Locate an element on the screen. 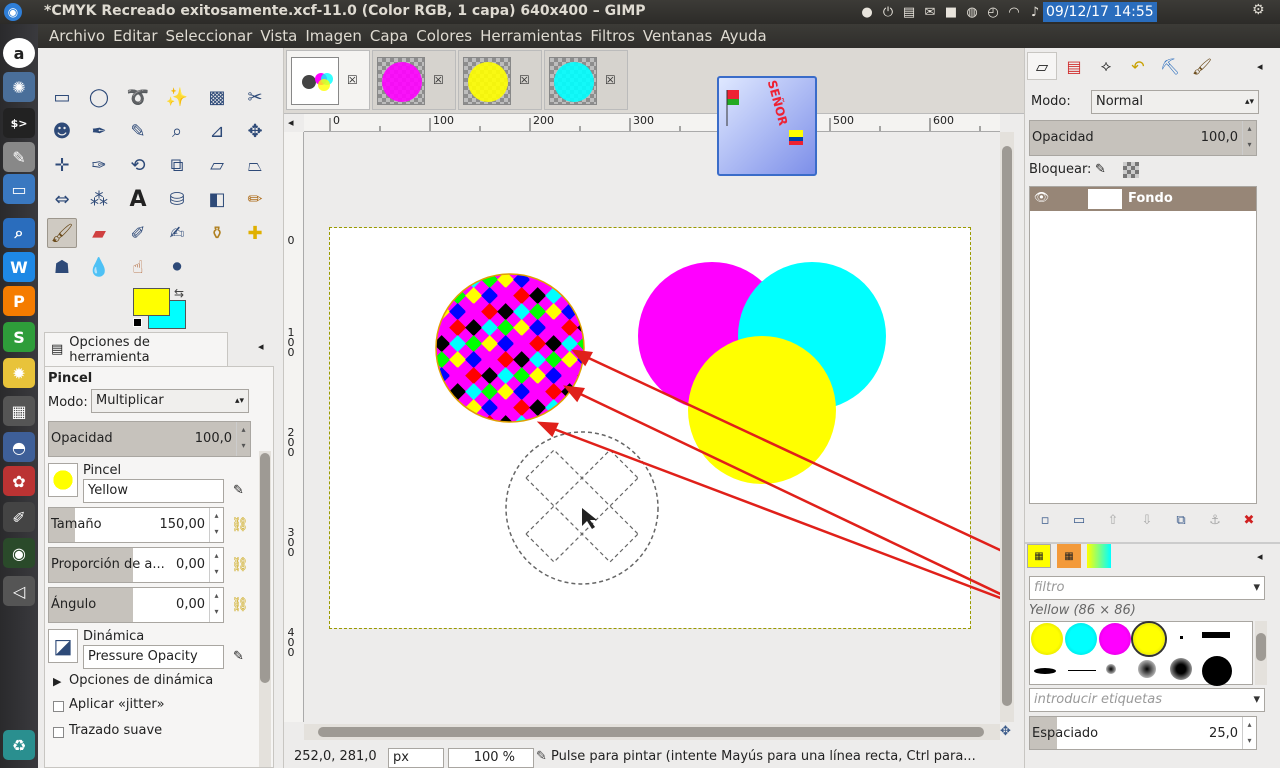 This screenshot has height=768, width=1280. gradient-icon: ◧ is located at coordinates (217, 199).